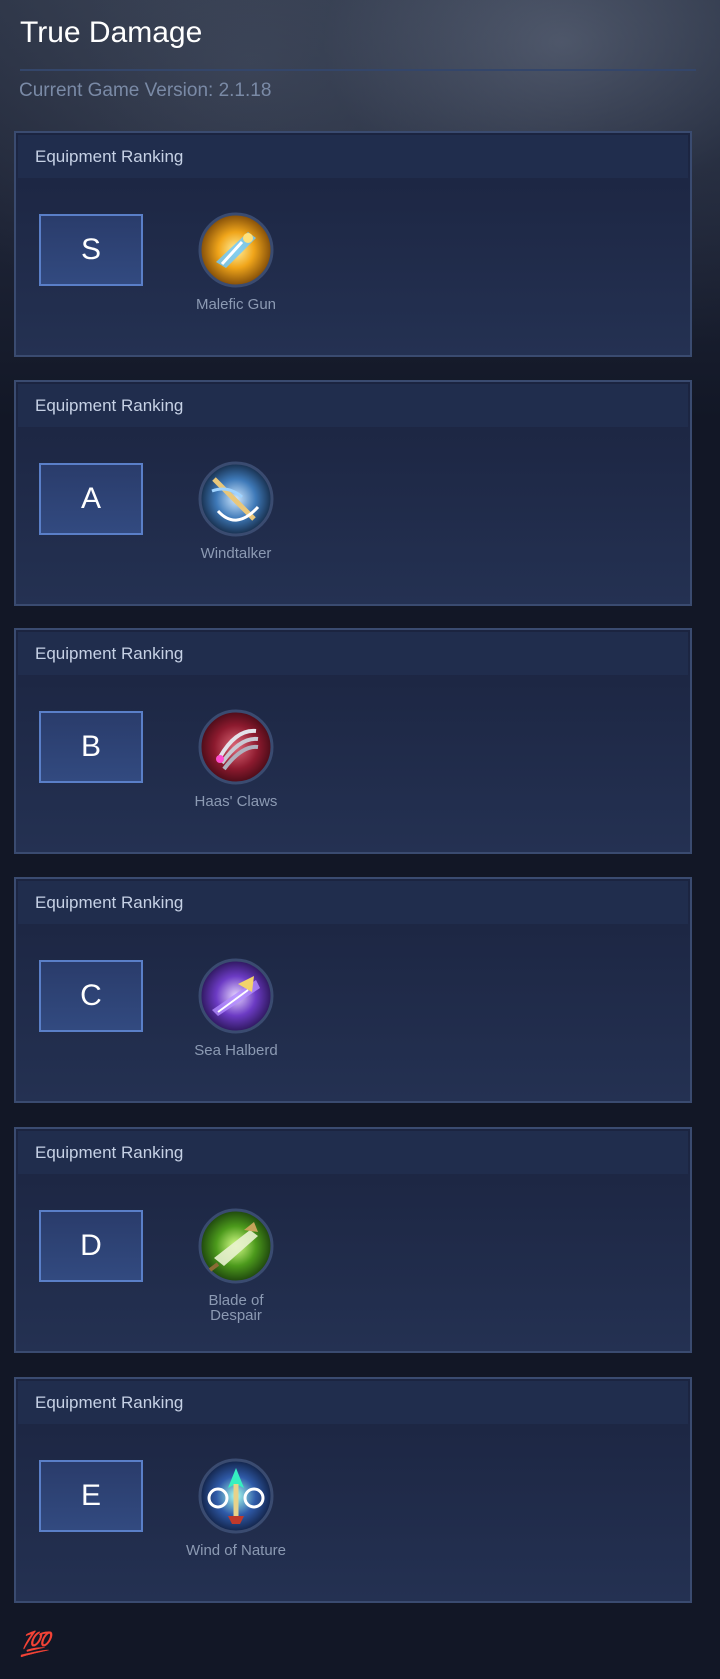  What do you see at coordinates (236, 1308) in the screenshot?
I see `item-name: Blade of Despair` at bounding box center [236, 1308].